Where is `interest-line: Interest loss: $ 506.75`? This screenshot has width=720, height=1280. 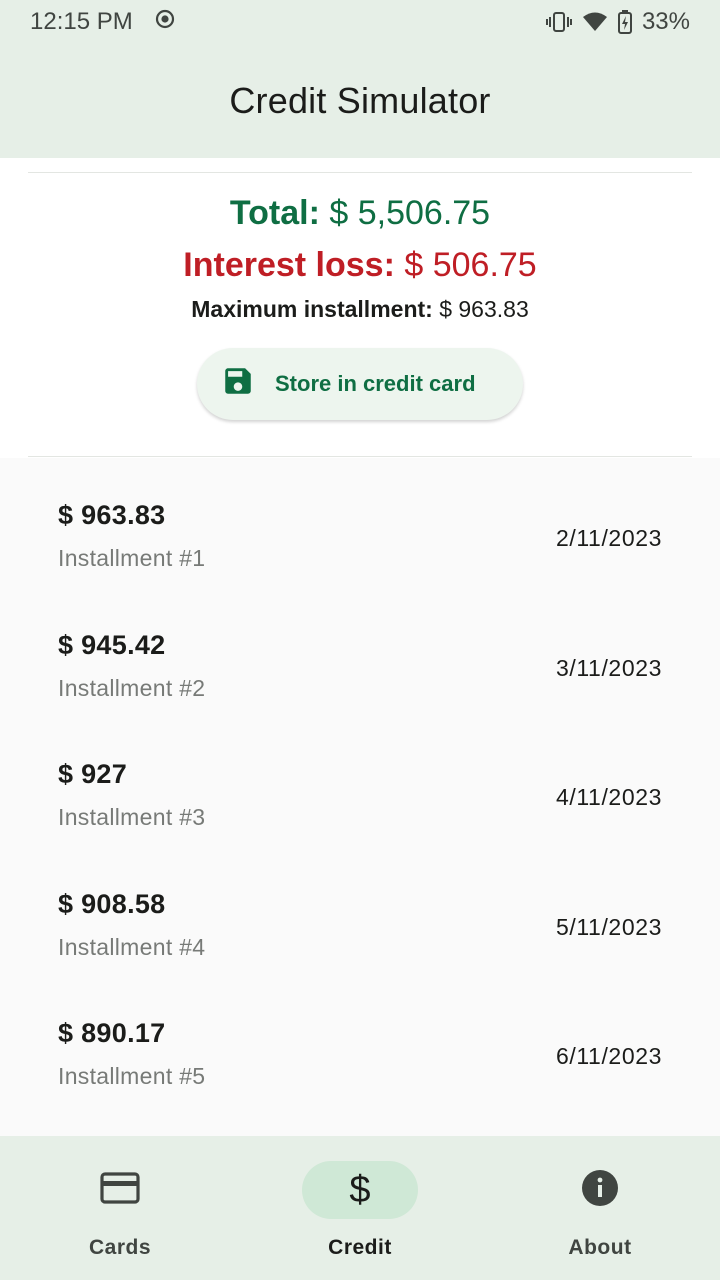 interest-line: Interest loss: $ 506.75 is located at coordinates (360, 265).